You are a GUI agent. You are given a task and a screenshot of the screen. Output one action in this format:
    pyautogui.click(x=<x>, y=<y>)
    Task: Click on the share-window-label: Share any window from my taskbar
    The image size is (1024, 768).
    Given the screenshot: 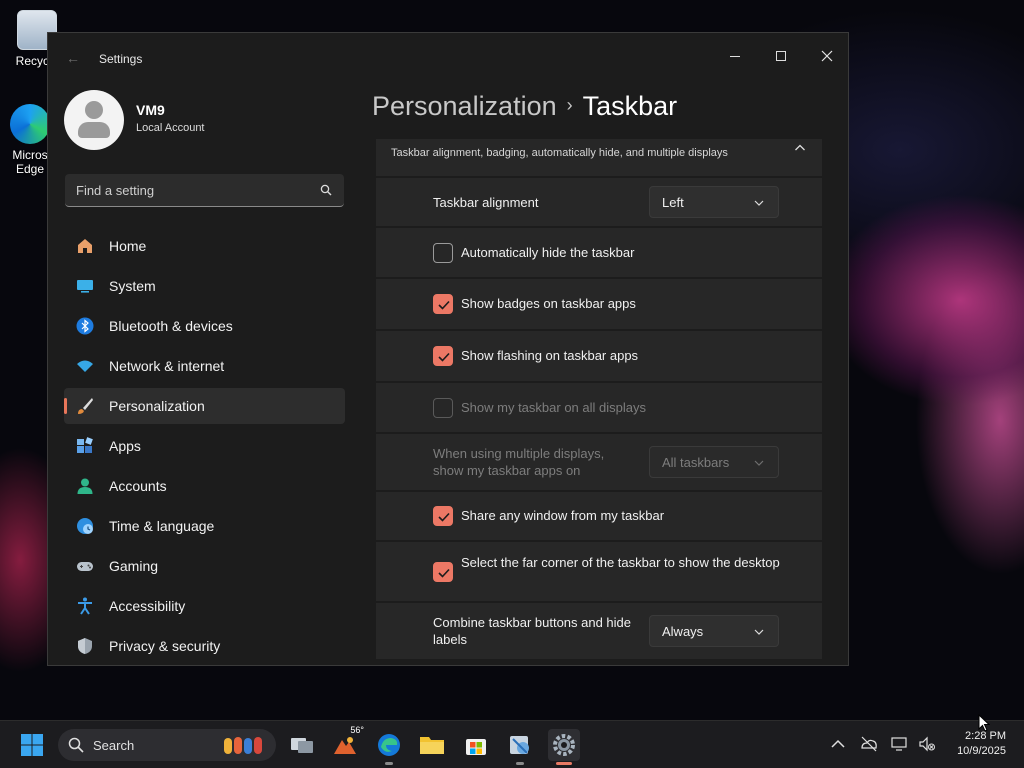 What is the action you would take?
    pyautogui.click(x=563, y=515)
    